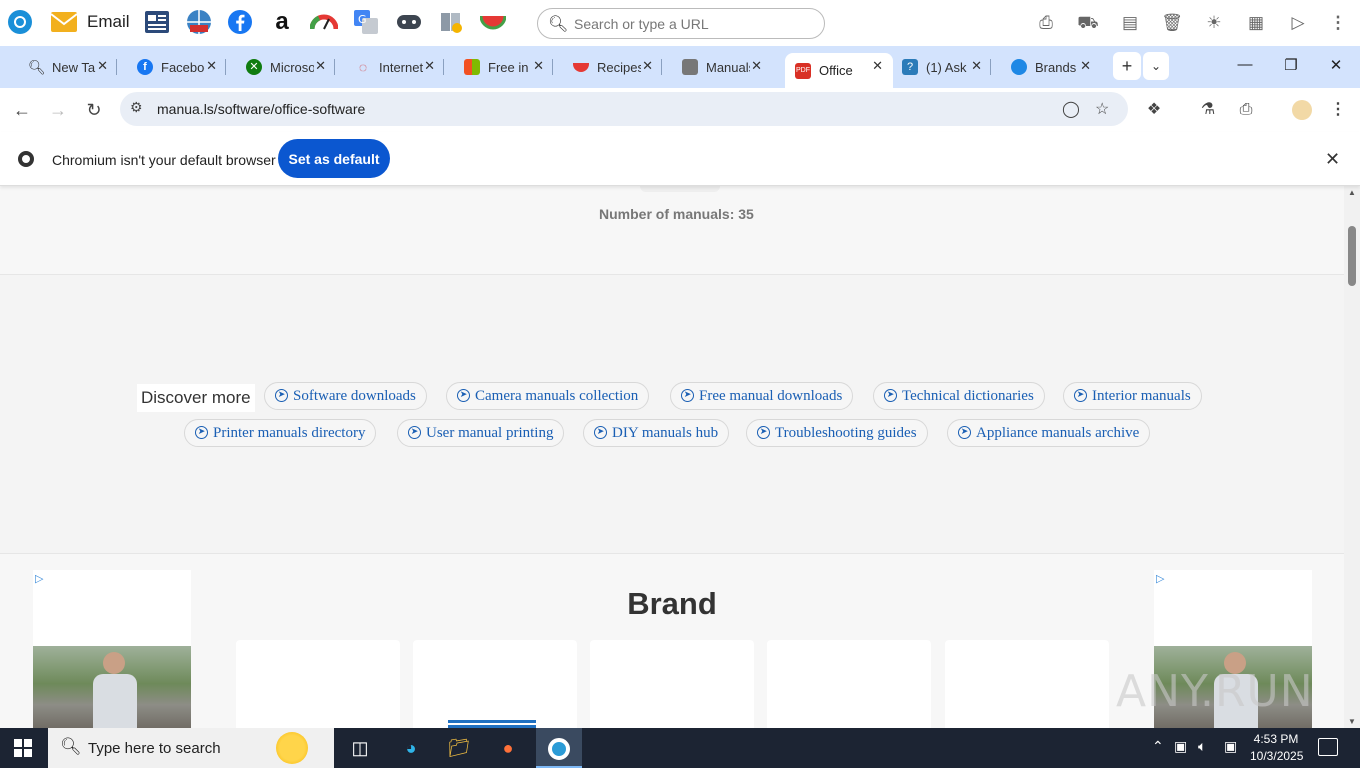  What do you see at coordinates (58, 110) in the screenshot?
I see `forward-icon: →` at bounding box center [58, 110].